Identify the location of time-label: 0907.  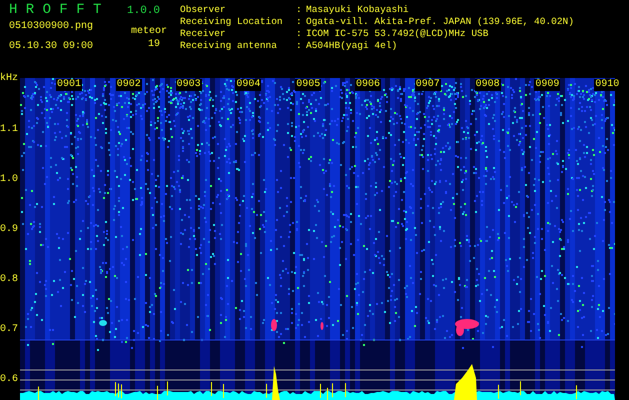
(427, 85).